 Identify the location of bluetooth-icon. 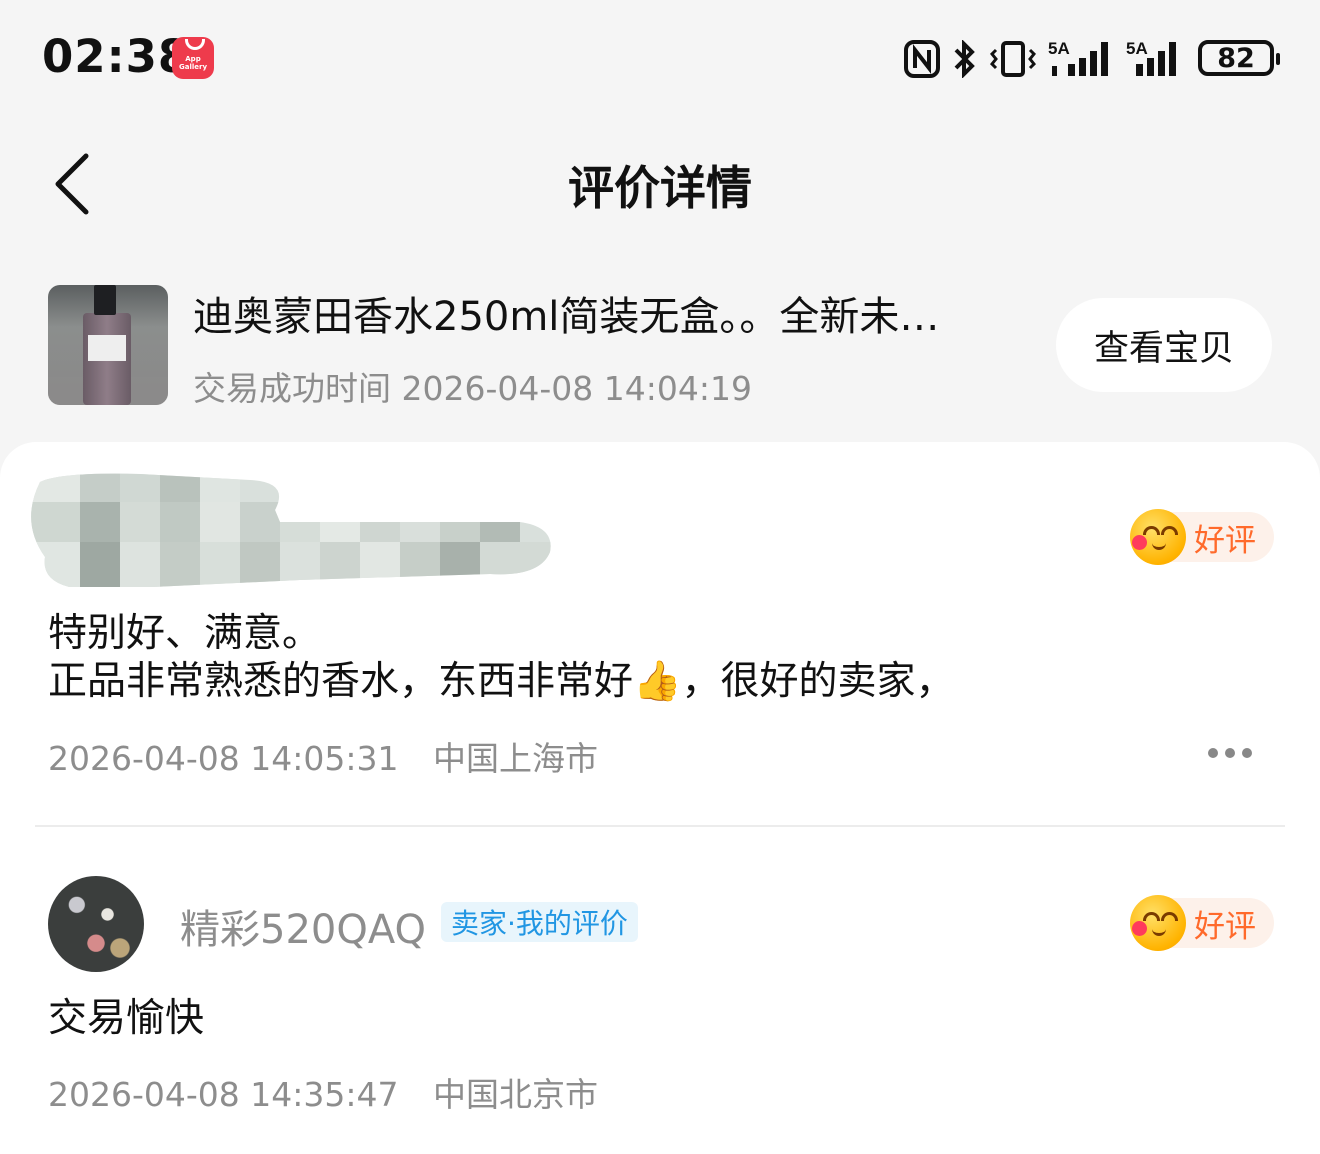
(964, 59).